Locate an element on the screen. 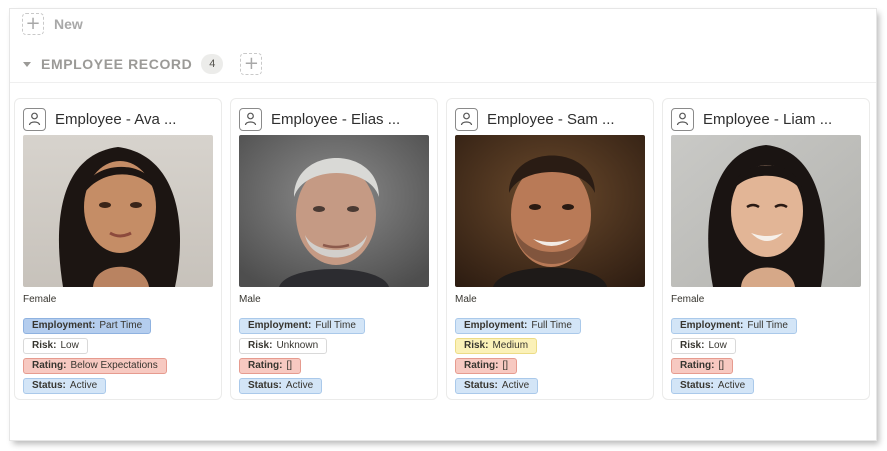  rating-tag: Rating: Below Expectations is located at coordinates (95, 365).